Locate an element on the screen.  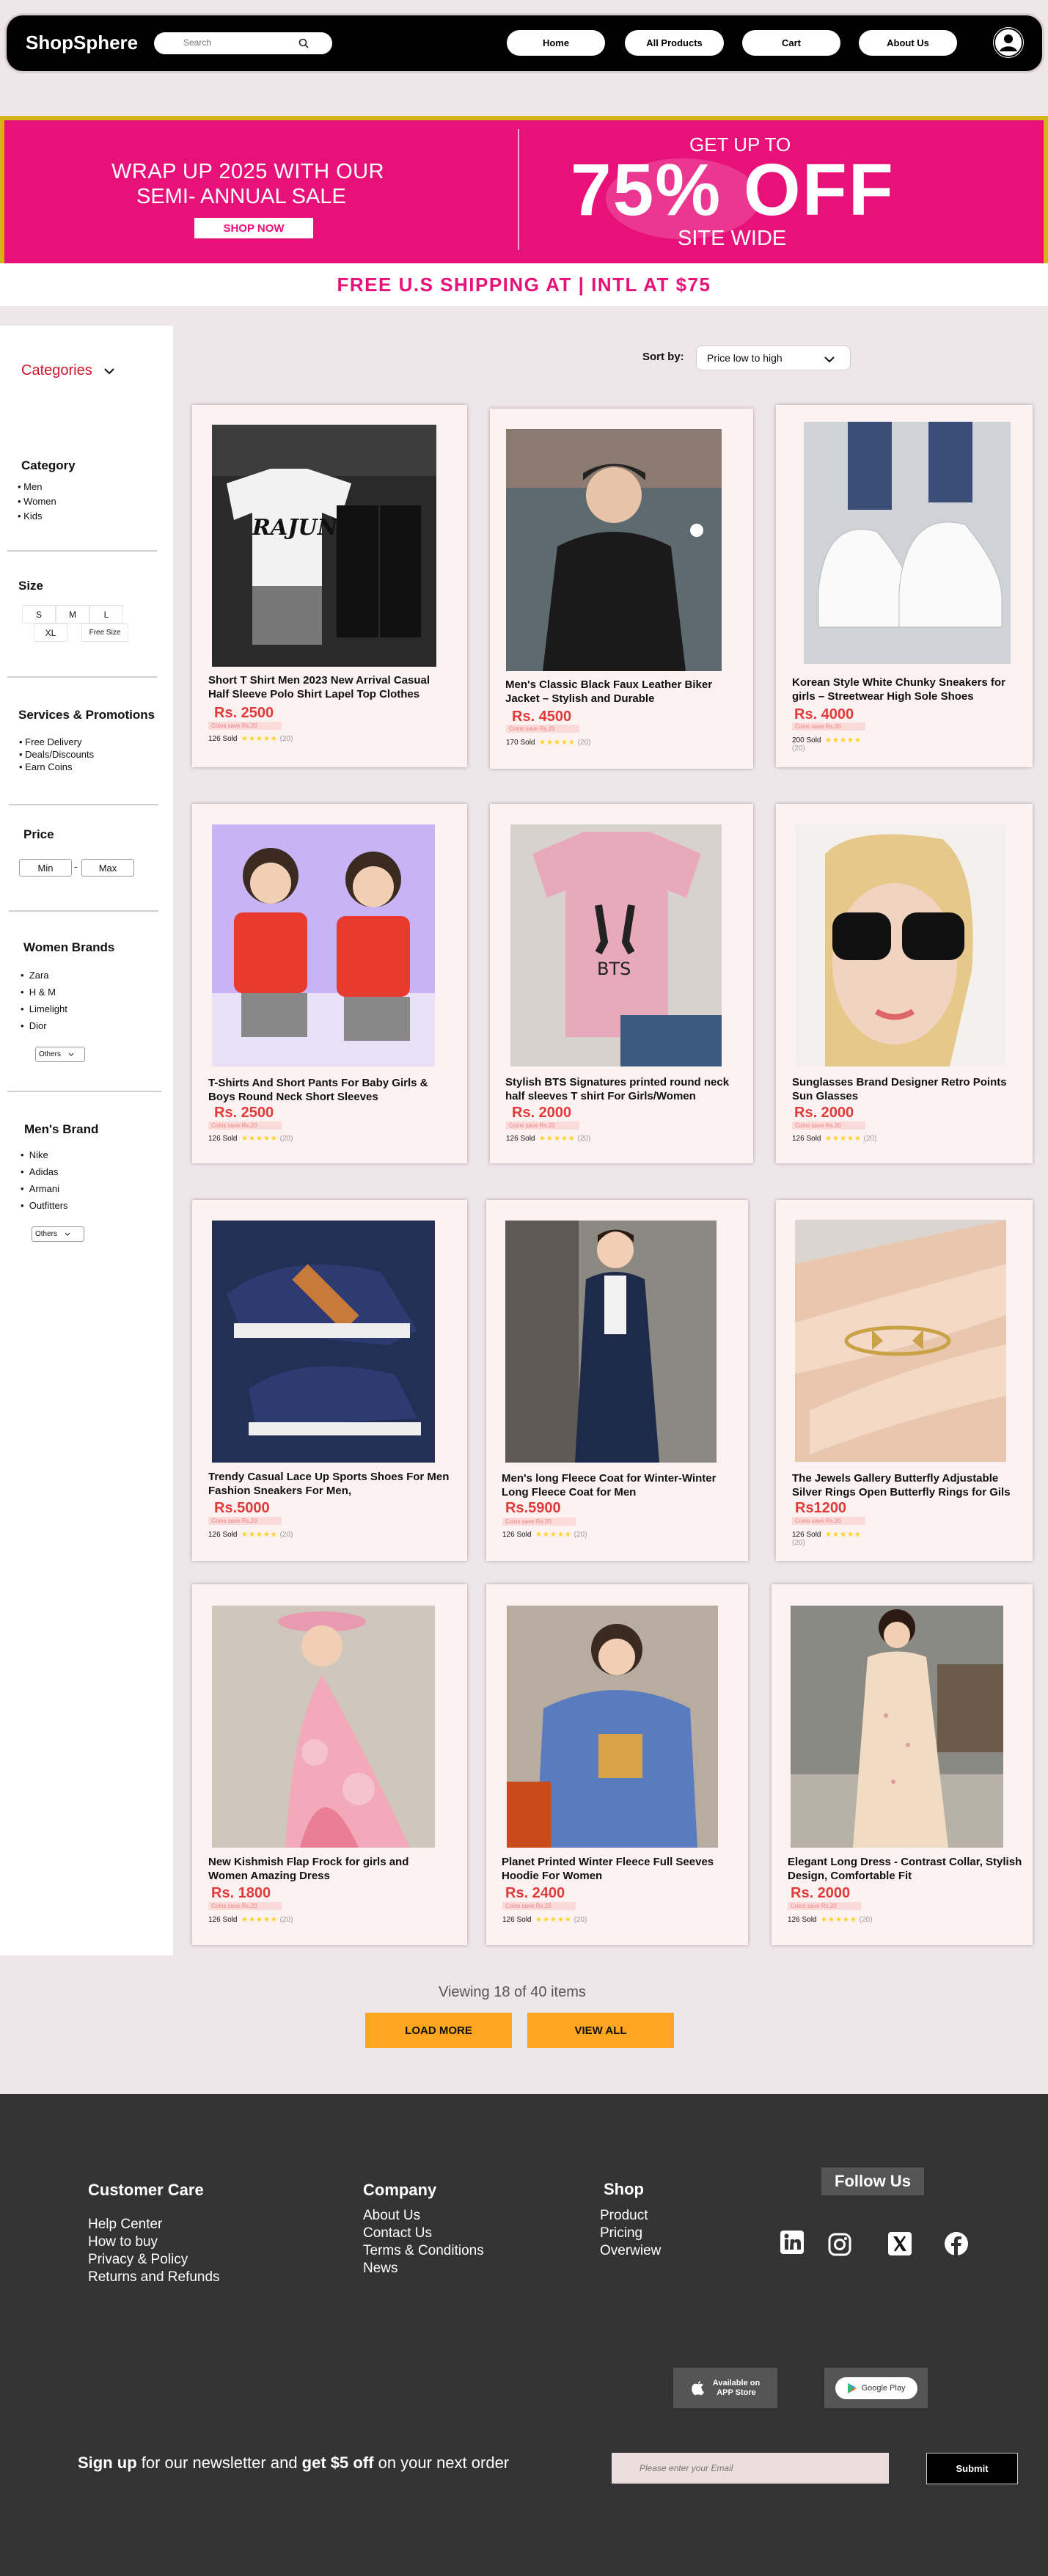
size-option-free: Free Size is located at coordinates (104, 632).